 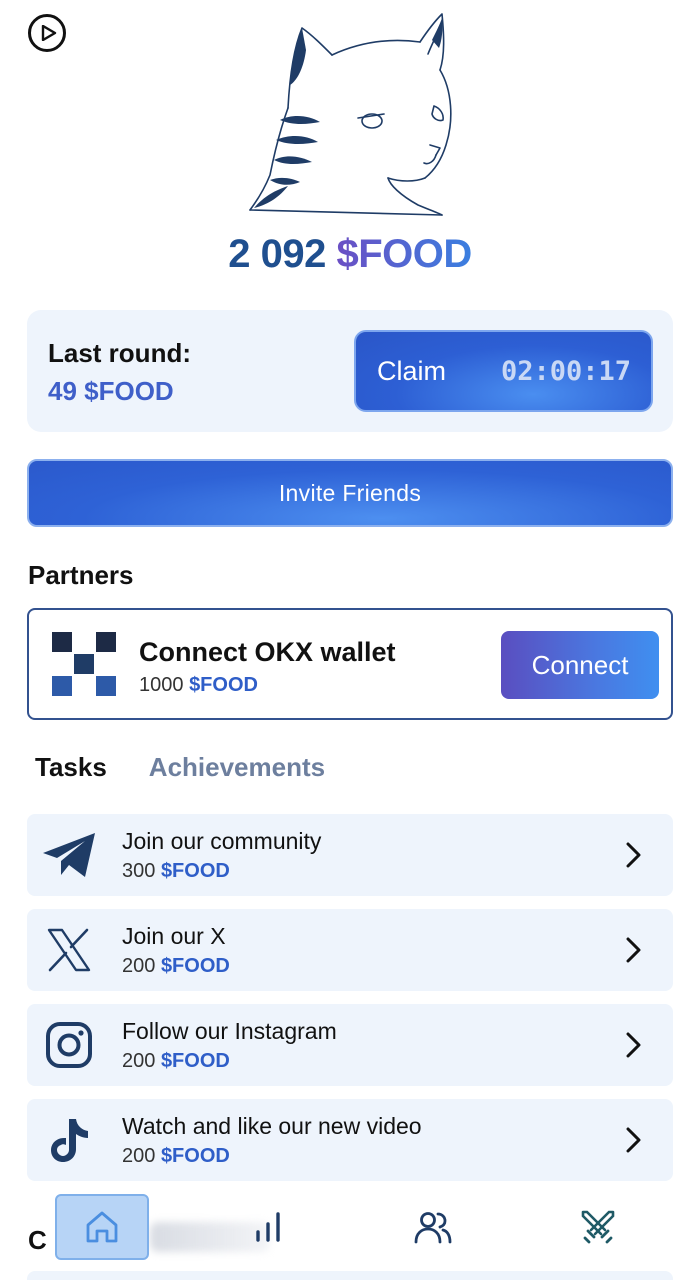 What do you see at coordinates (350, 114) in the screenshot?
I see `cat-mascot-illustration` at bounding box center [350, 114].